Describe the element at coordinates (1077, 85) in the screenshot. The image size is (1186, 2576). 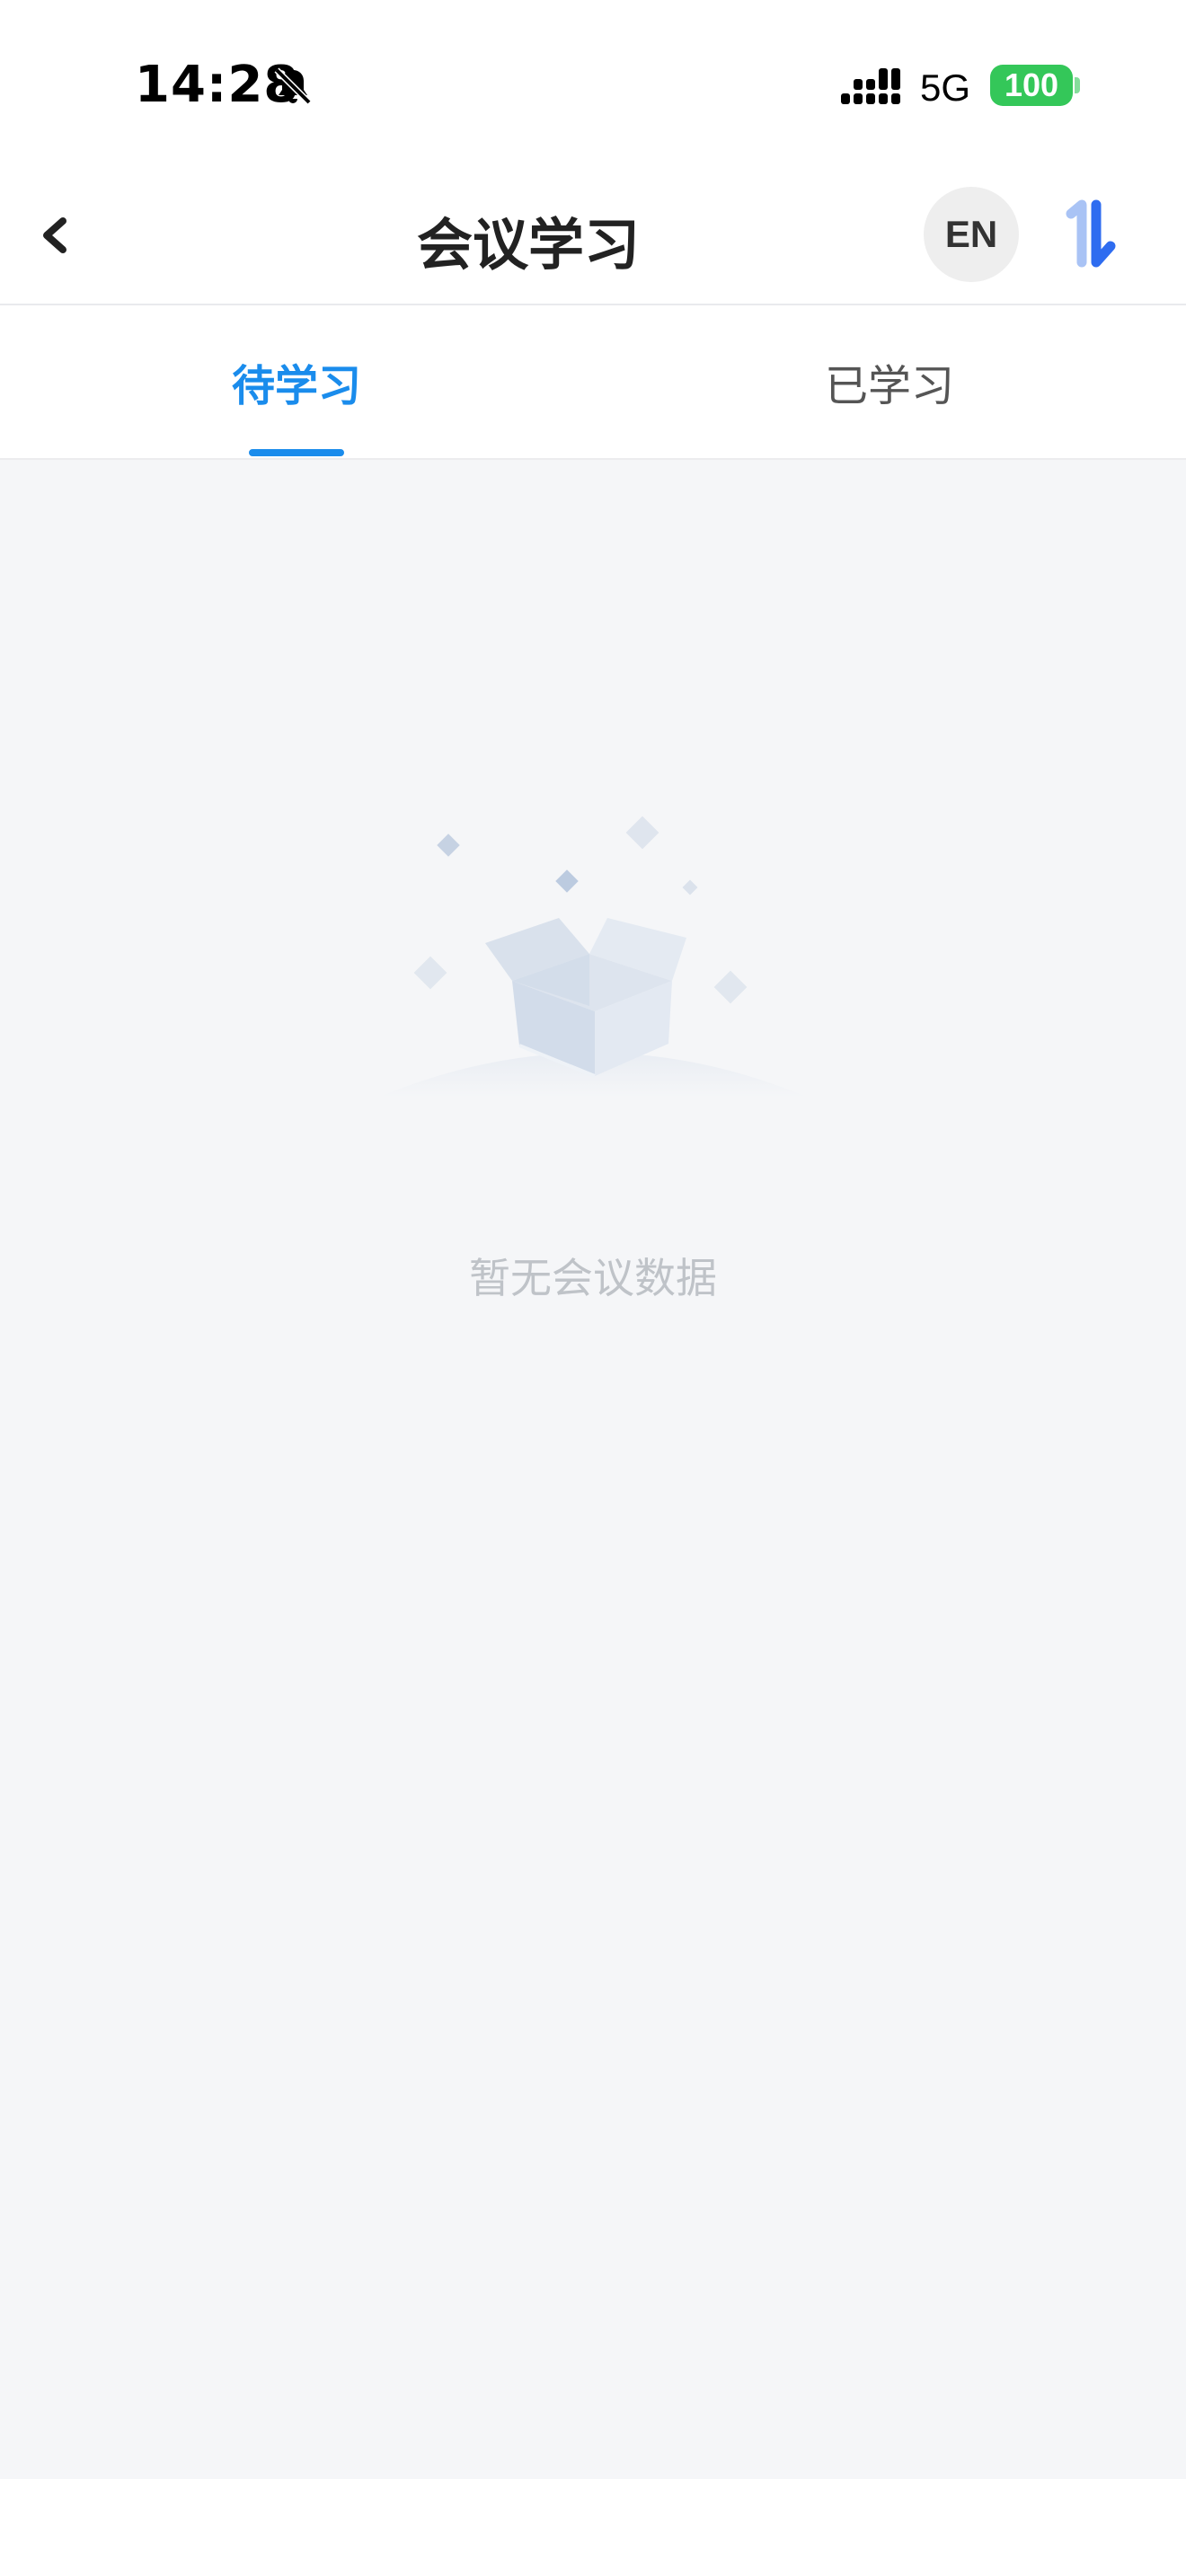
I see `battery-cap` at that location.